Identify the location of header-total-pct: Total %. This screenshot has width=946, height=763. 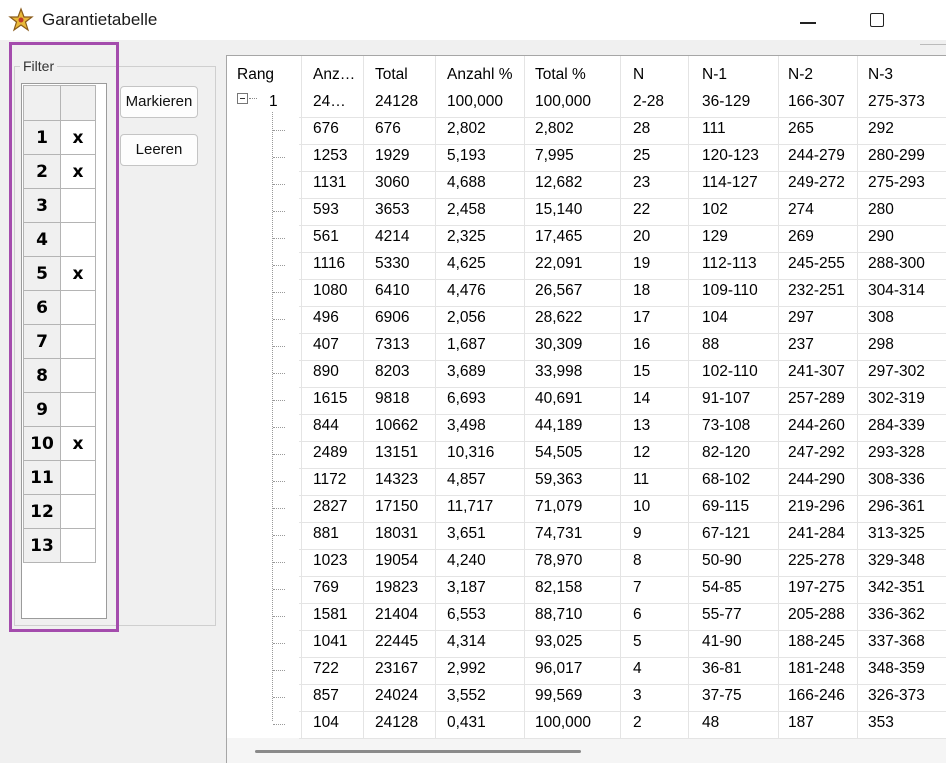
(560, 75).